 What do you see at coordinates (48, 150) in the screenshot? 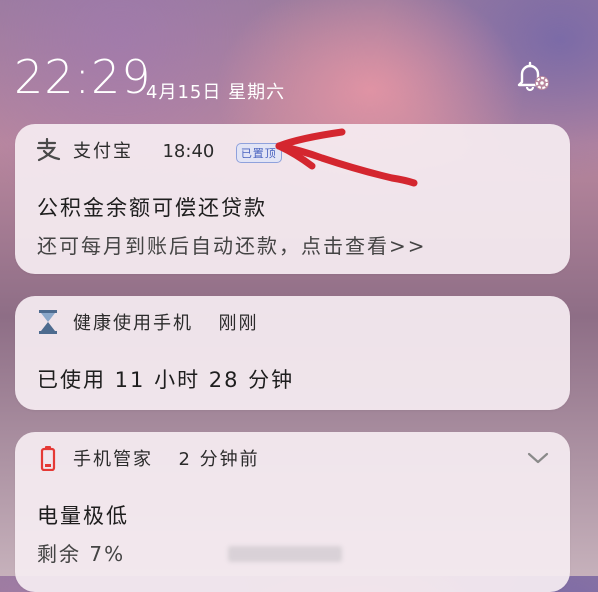
I see `alipay-icon` at bounding box center [48, 150].